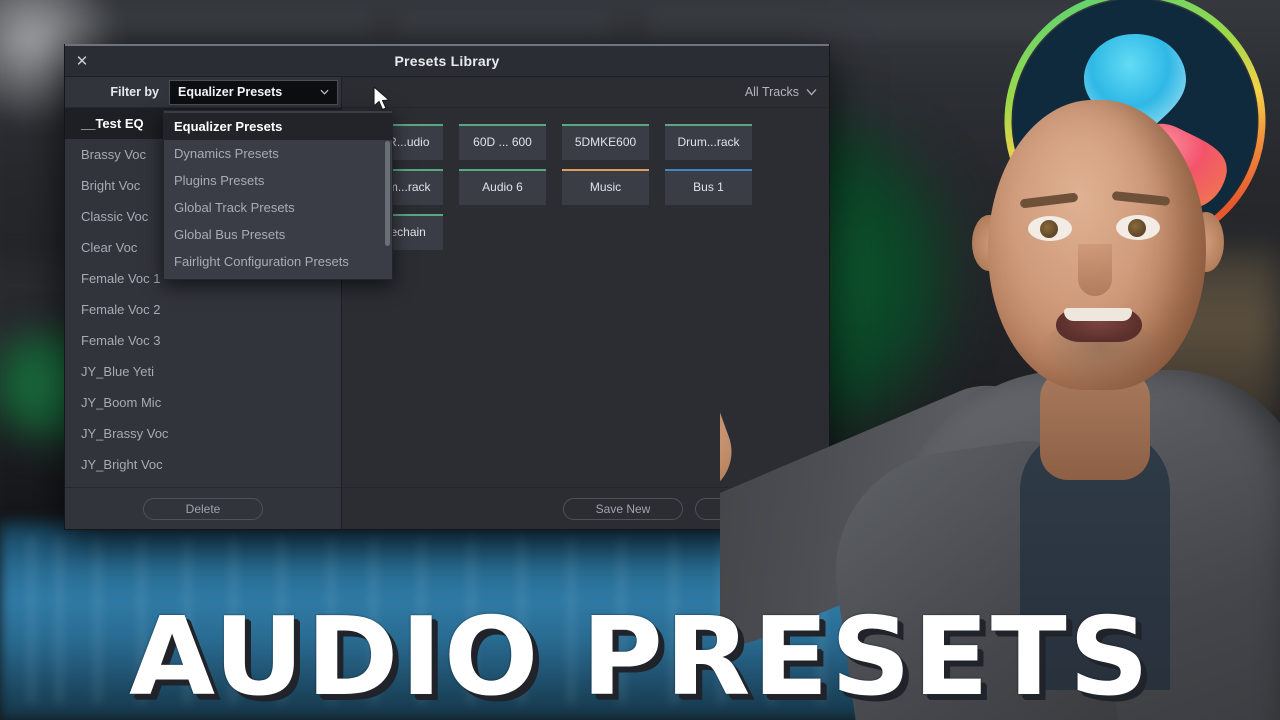 The width and height of the screenshot is (1280, 720). What do you see at coordinates (203, 402) in the screenshot?
I see `list-item: JY_Boom Mic` at bounding box center [203, 402].